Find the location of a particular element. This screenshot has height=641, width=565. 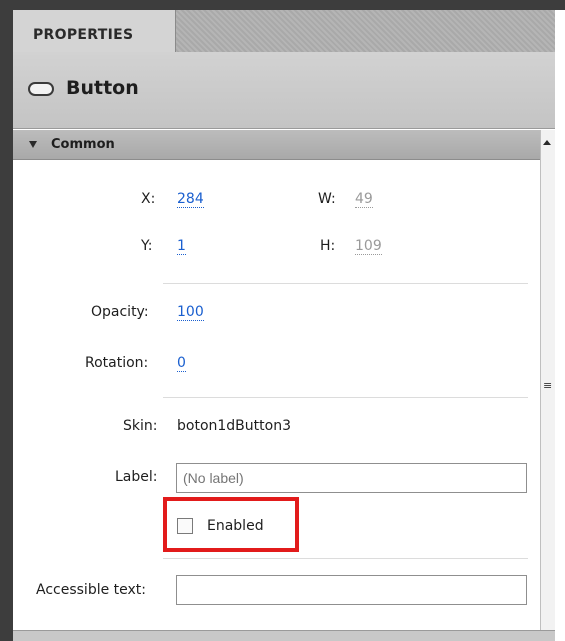

enabled-checkbox is located at coordinates (185, 526).